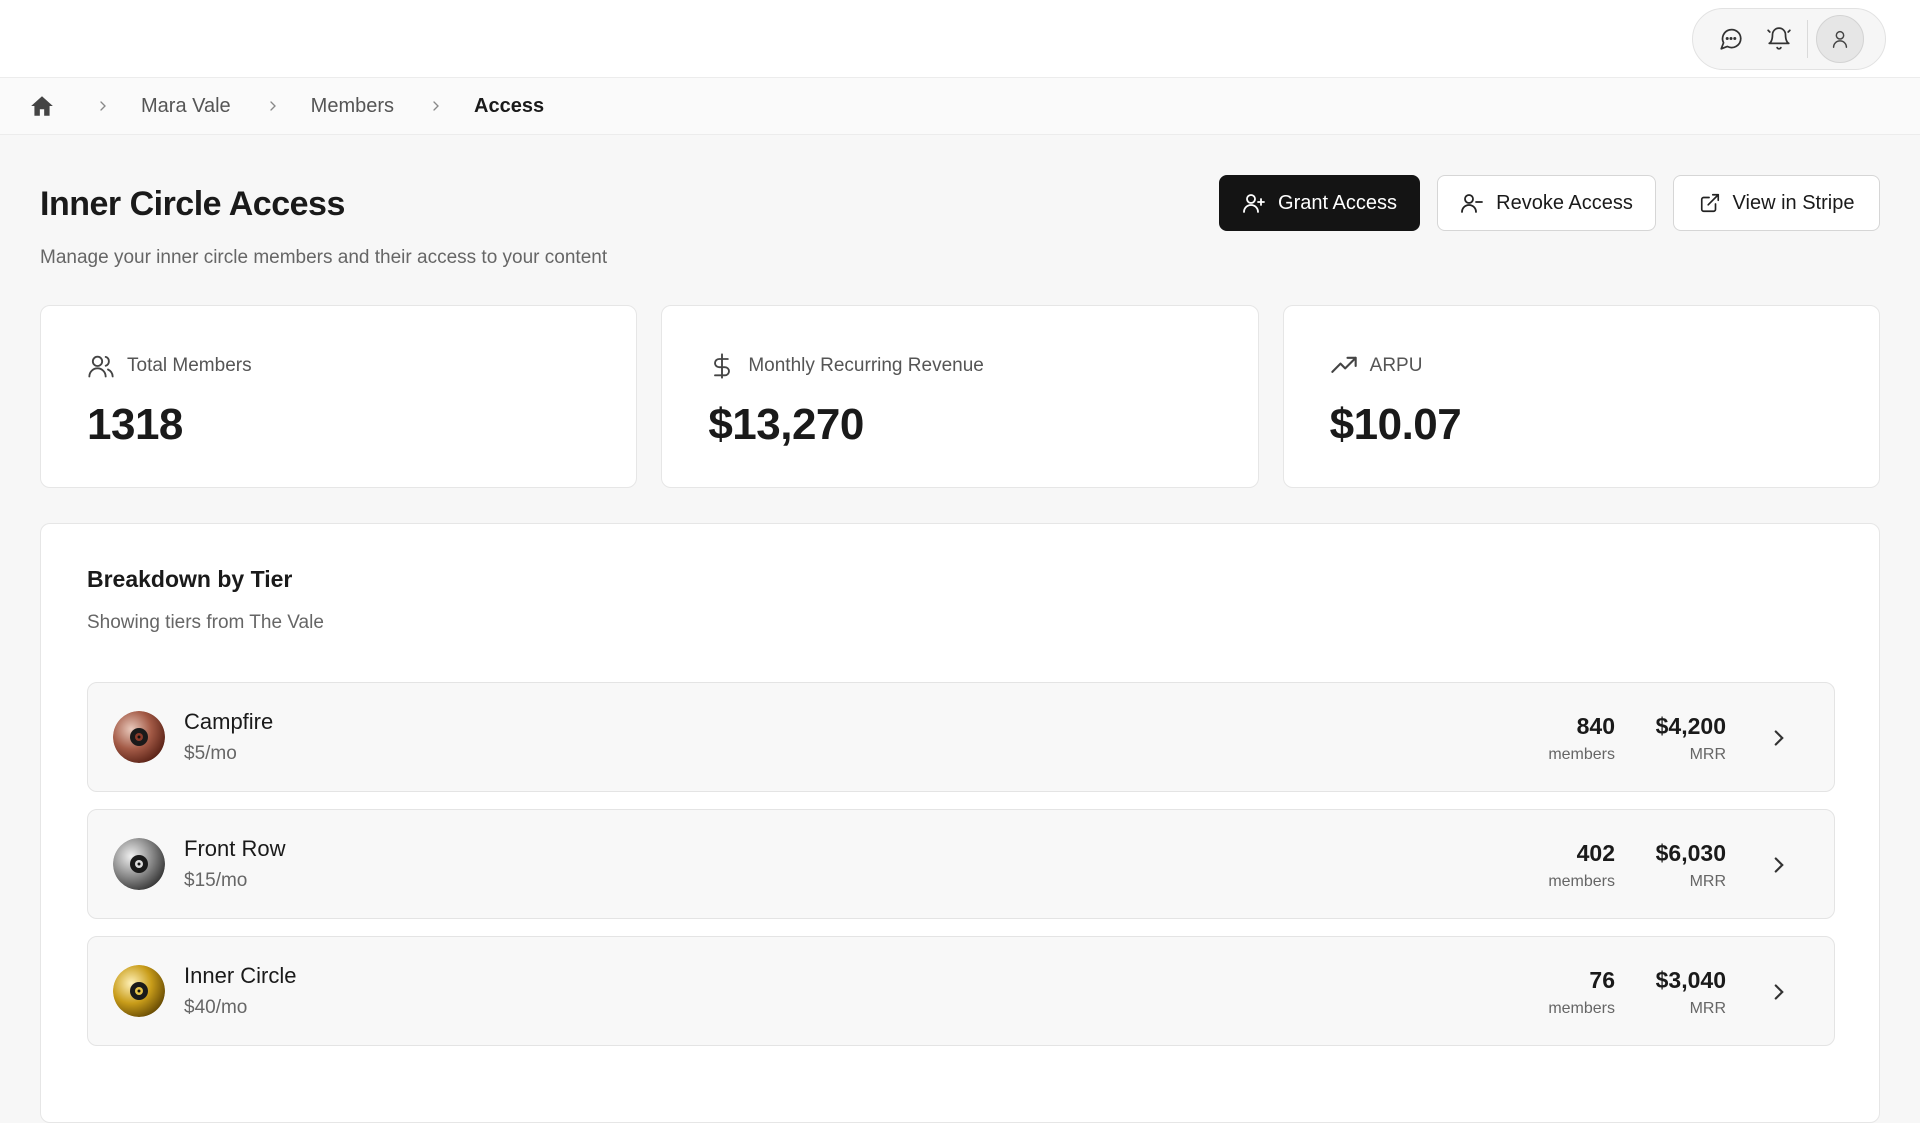 This screenshot has width=1920, height=1123. Describe the element at coordinates (1254, 203) in the screenshot. I see `user-plus-icon` at that location.